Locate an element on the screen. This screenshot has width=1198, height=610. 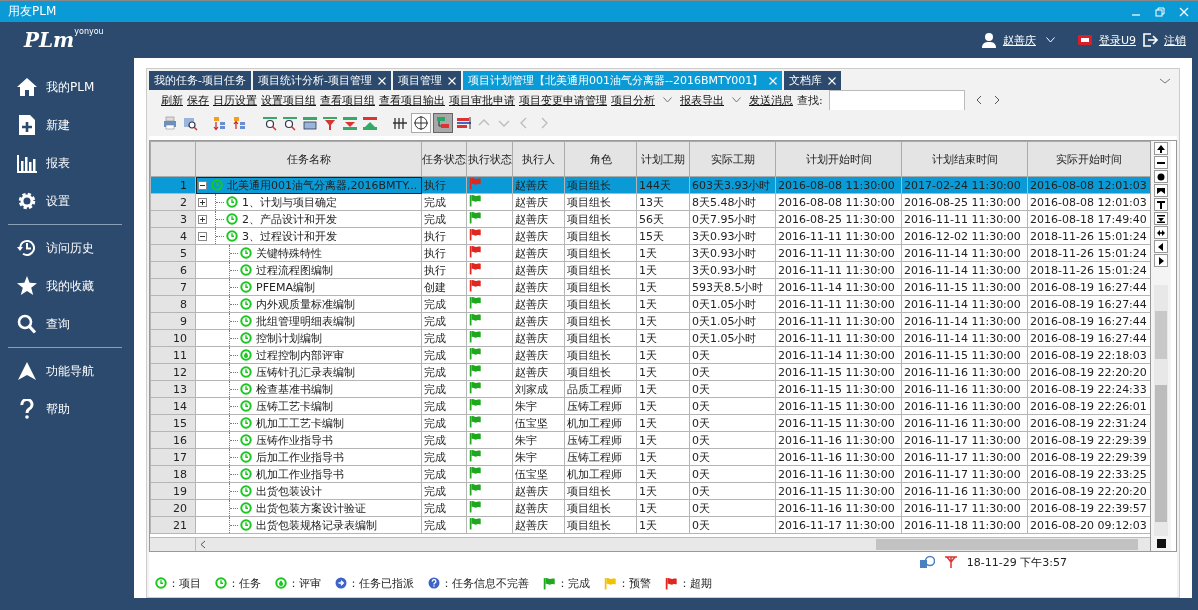
filter-icon is located at coordinates (330, 123).